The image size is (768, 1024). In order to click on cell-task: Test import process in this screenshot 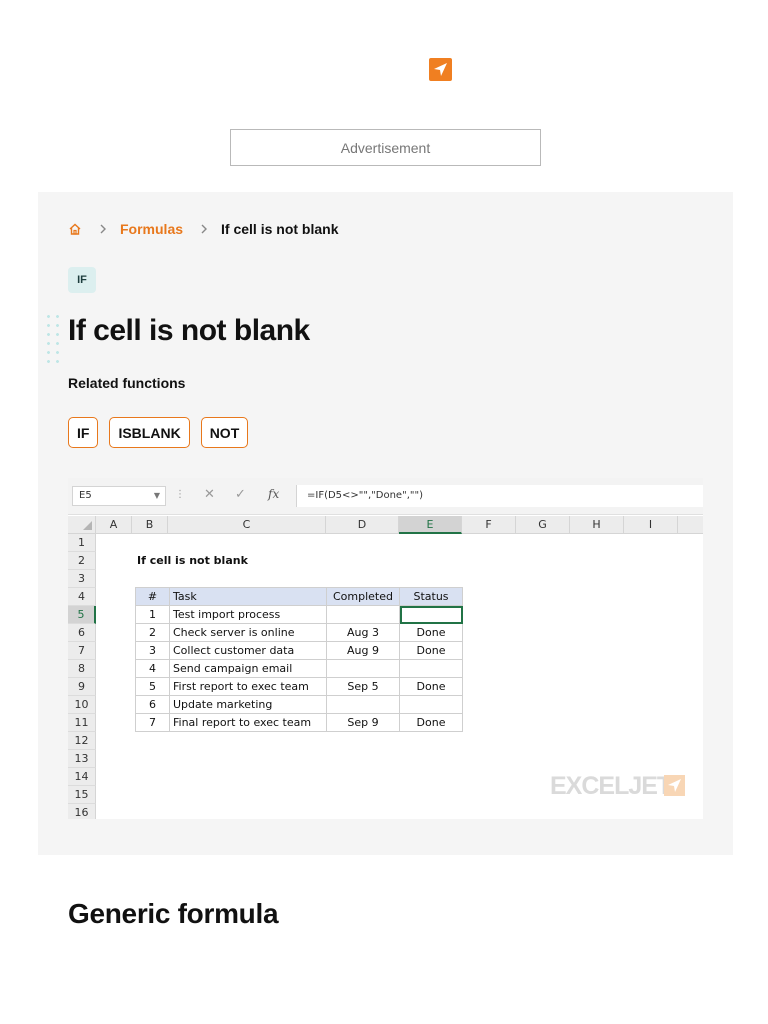, I will do `click(248, 614)`.